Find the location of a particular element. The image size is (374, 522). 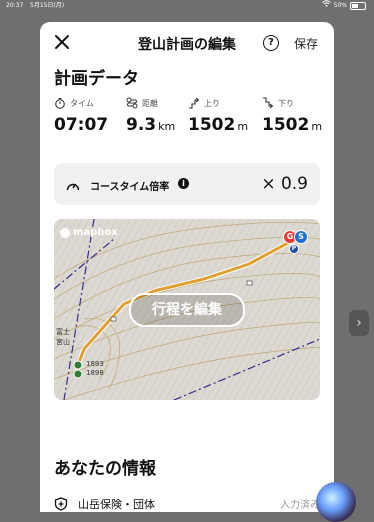

stat-value: 9.3 is located at coordinates (141, 125).